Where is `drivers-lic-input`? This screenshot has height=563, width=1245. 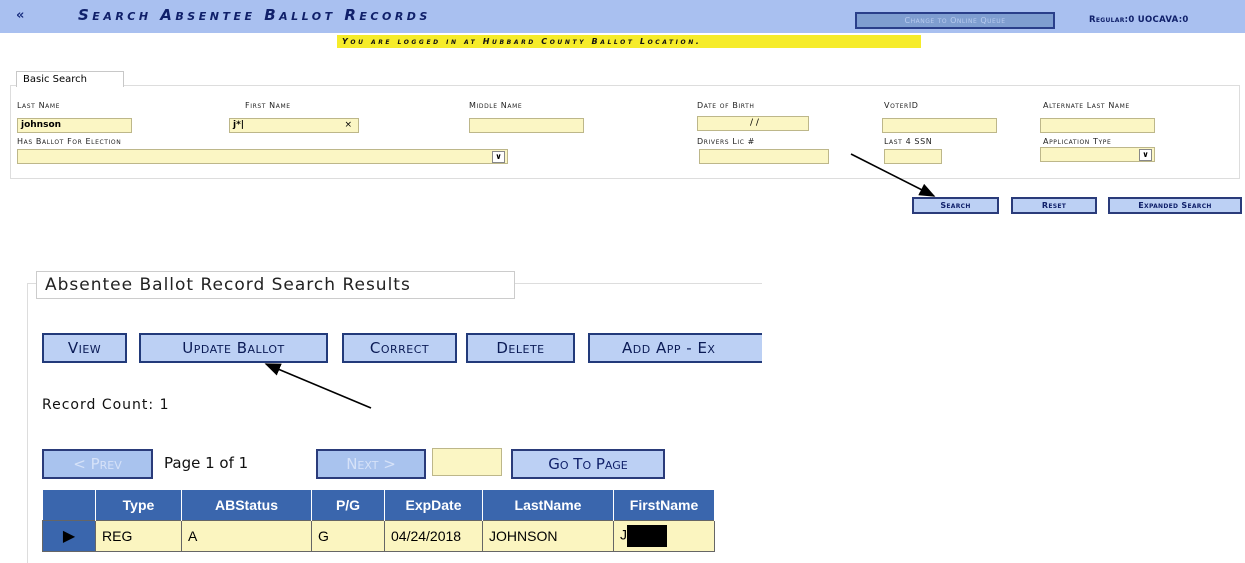
drivers-lic-input is located at coordinates (764, 156).